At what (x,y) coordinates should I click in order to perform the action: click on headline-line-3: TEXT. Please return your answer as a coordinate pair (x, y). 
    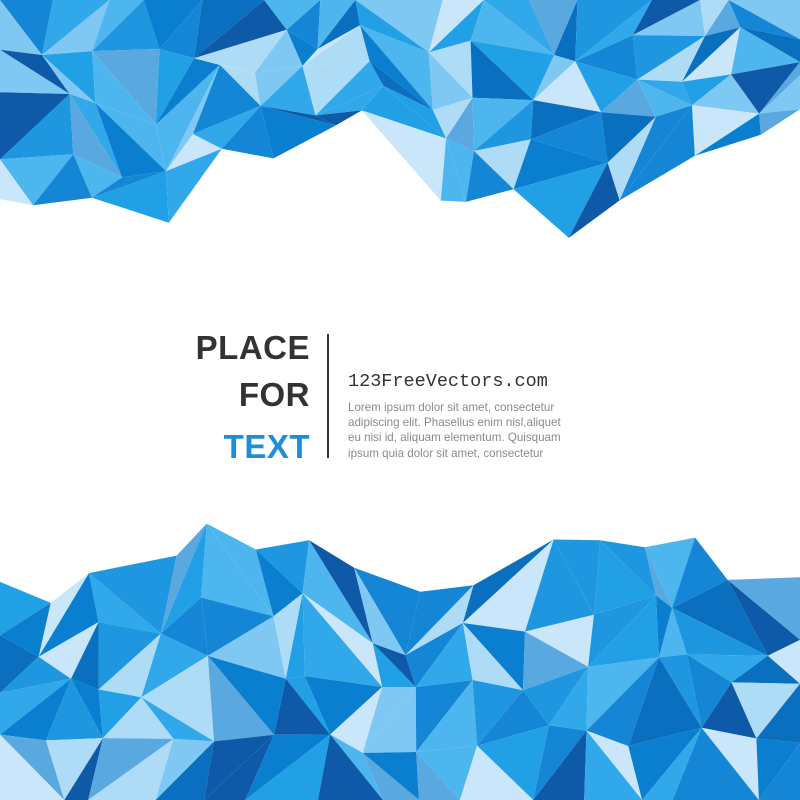
    Looking at the image, I should click on (266, 446).